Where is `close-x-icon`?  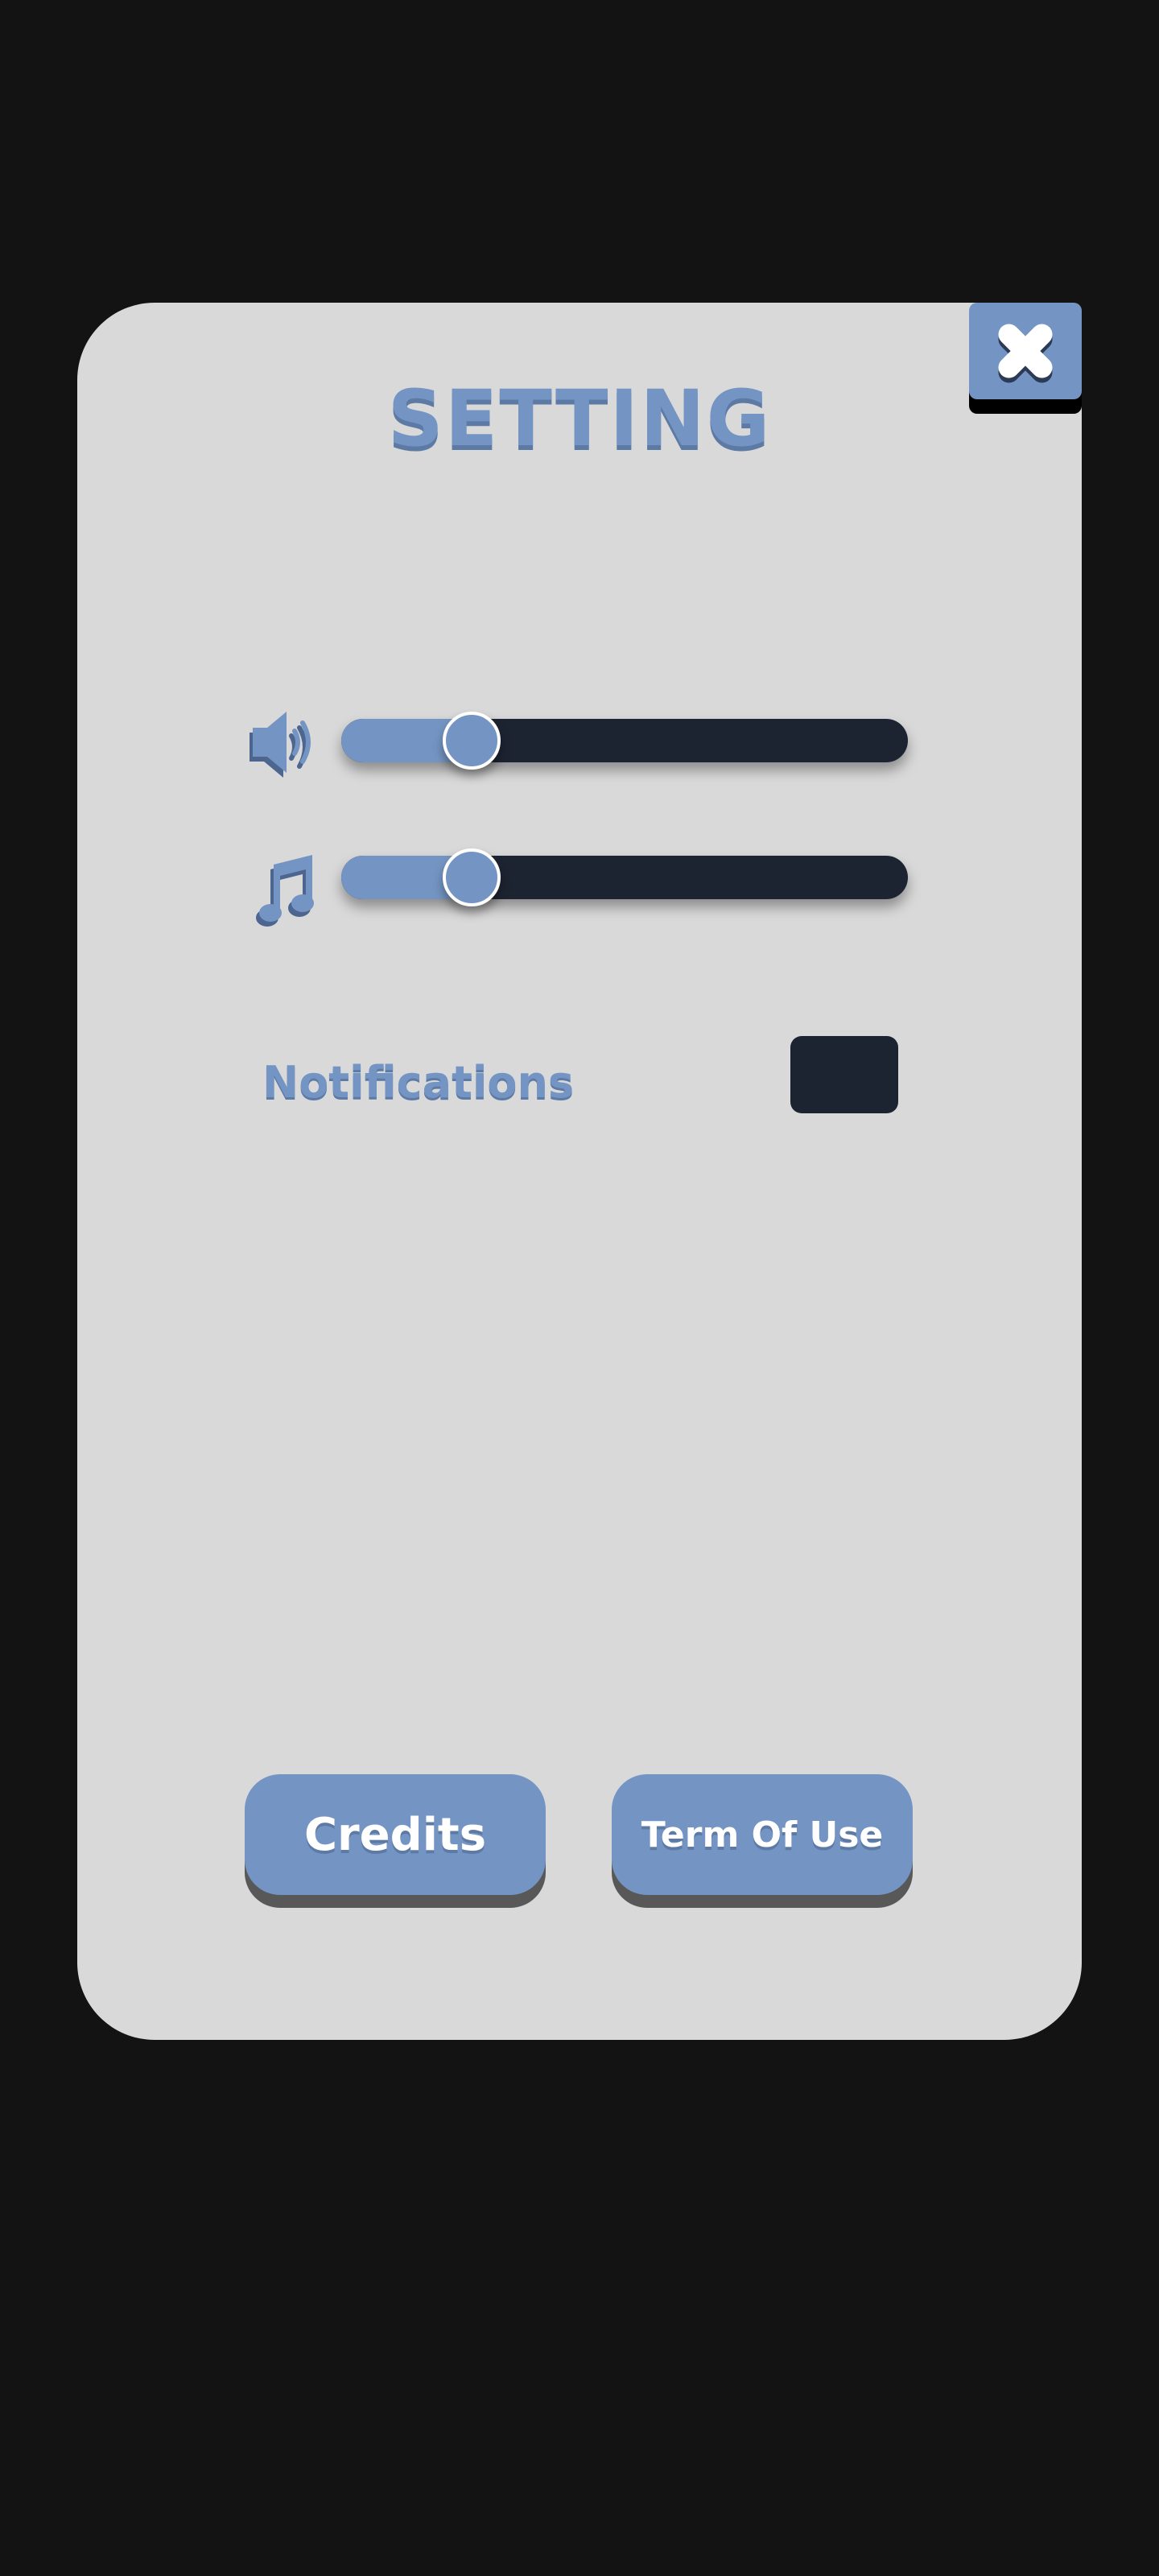 close-x-icon is located at coordinates (1025, 353).